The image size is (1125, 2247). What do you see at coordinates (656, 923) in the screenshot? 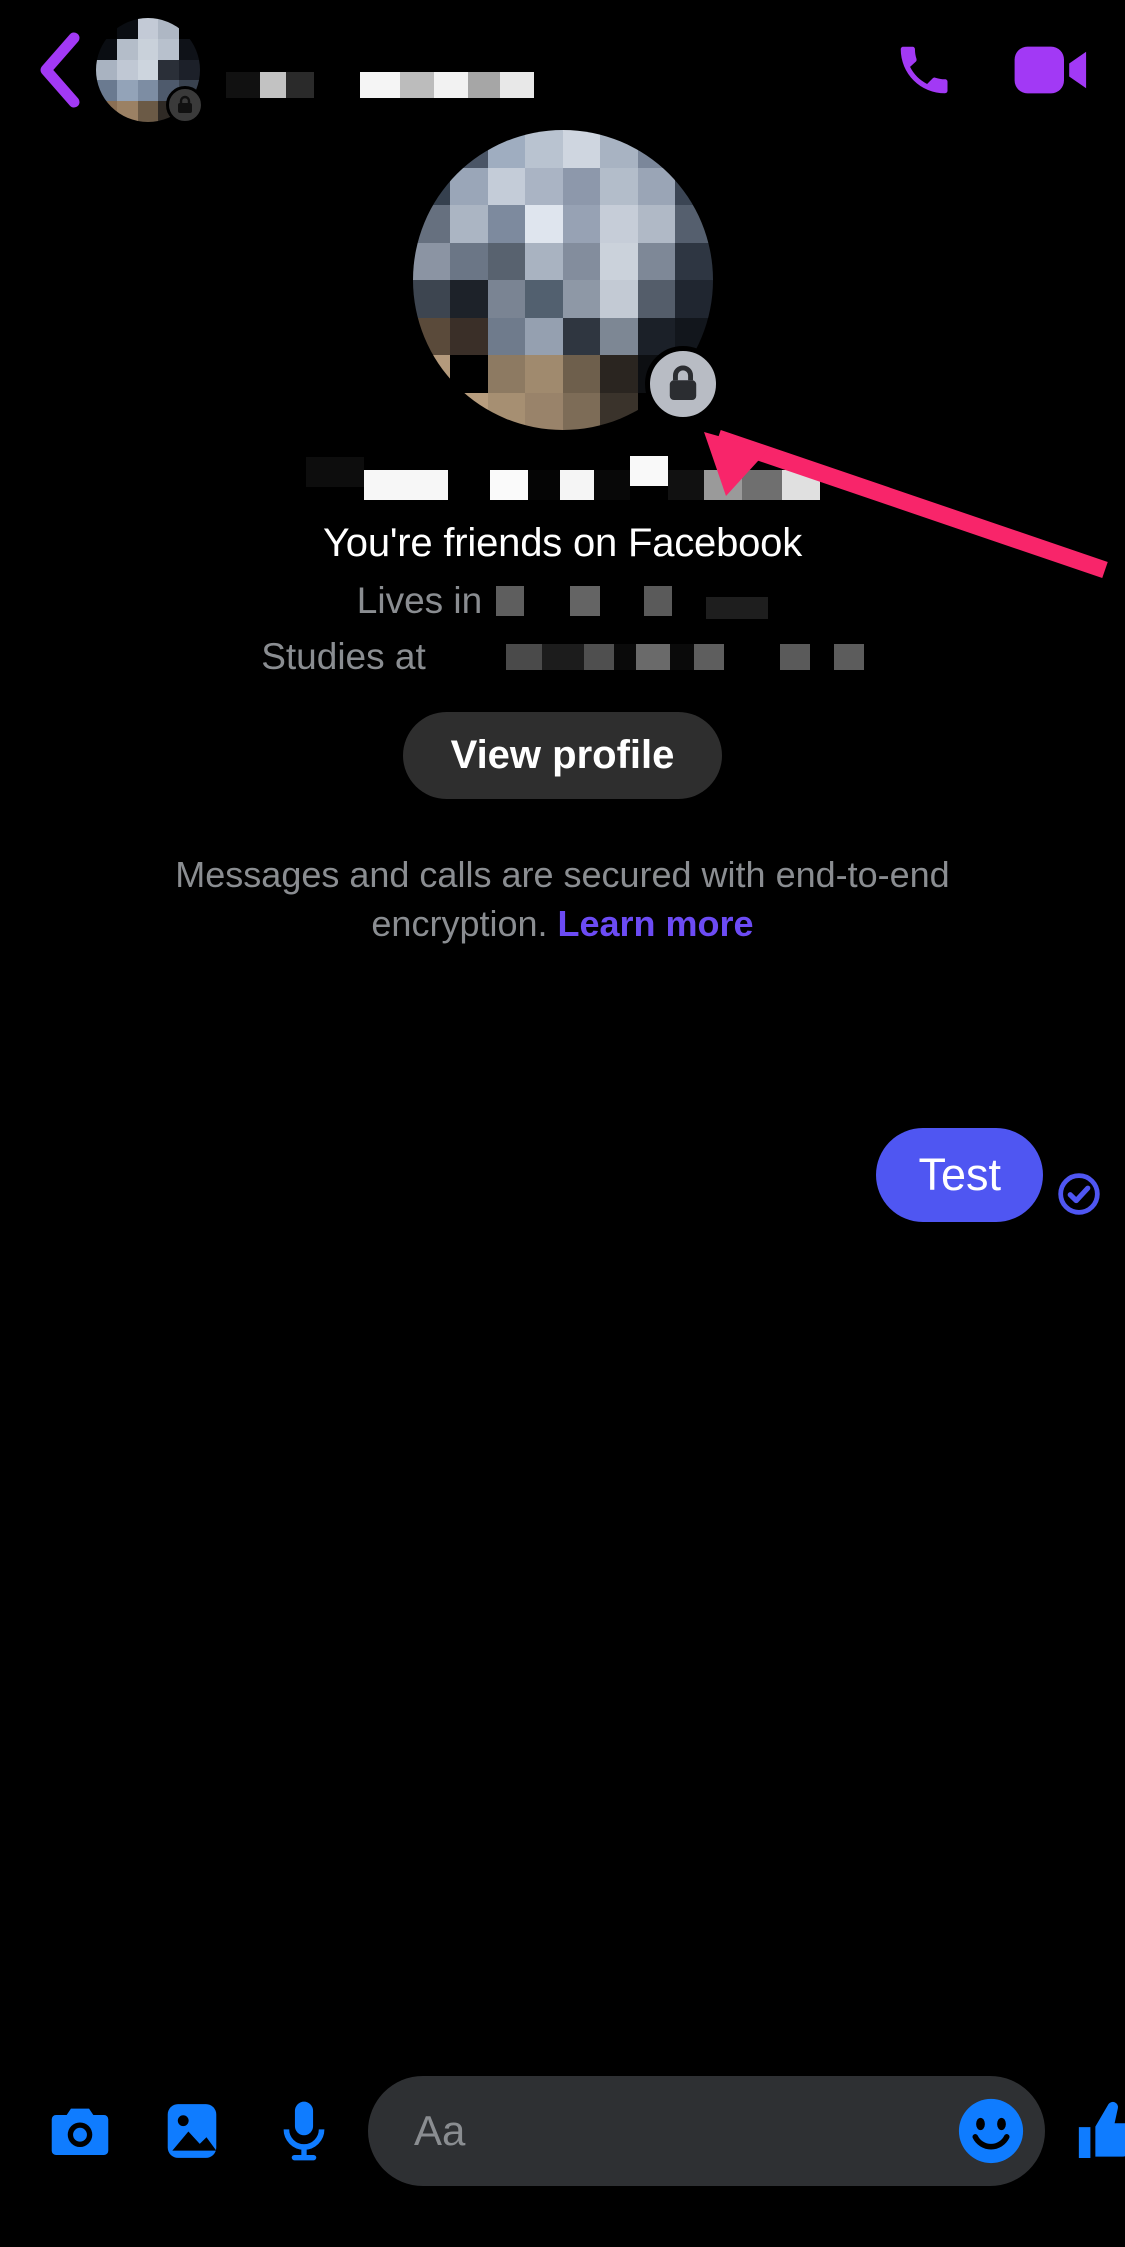
I see `learn-more-link: Learn more` at bounding box center [656, 923].